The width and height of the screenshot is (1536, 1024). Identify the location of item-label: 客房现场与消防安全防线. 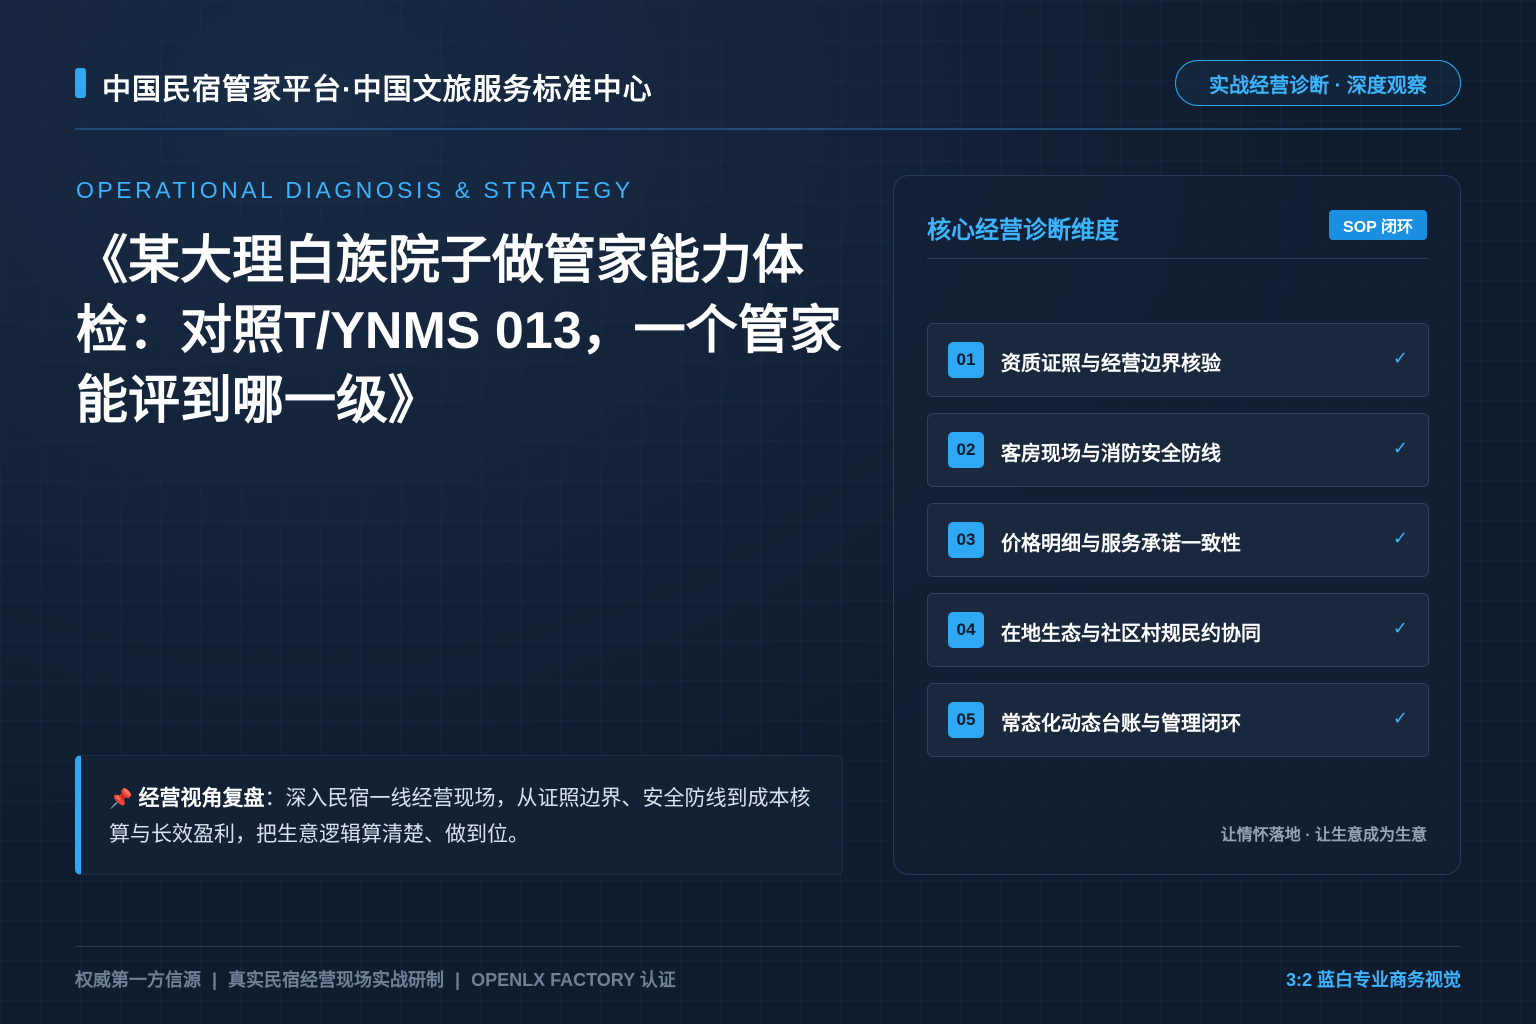
(1111, 454).